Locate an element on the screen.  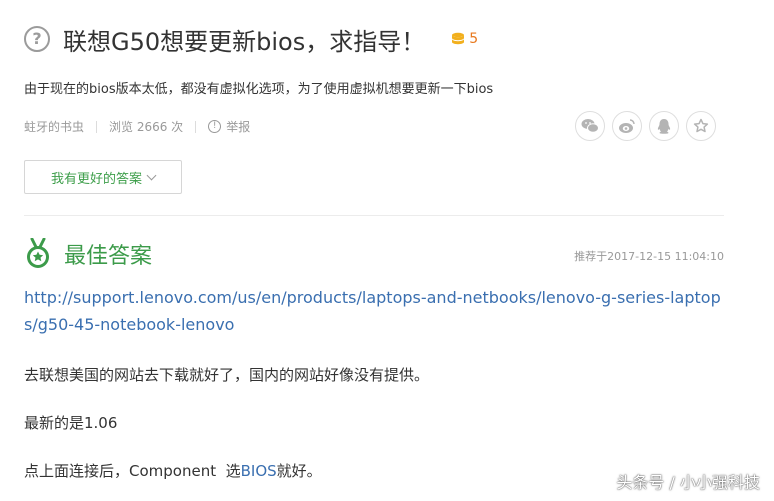
report-label: 举报 is located at coordinates (238, 127).